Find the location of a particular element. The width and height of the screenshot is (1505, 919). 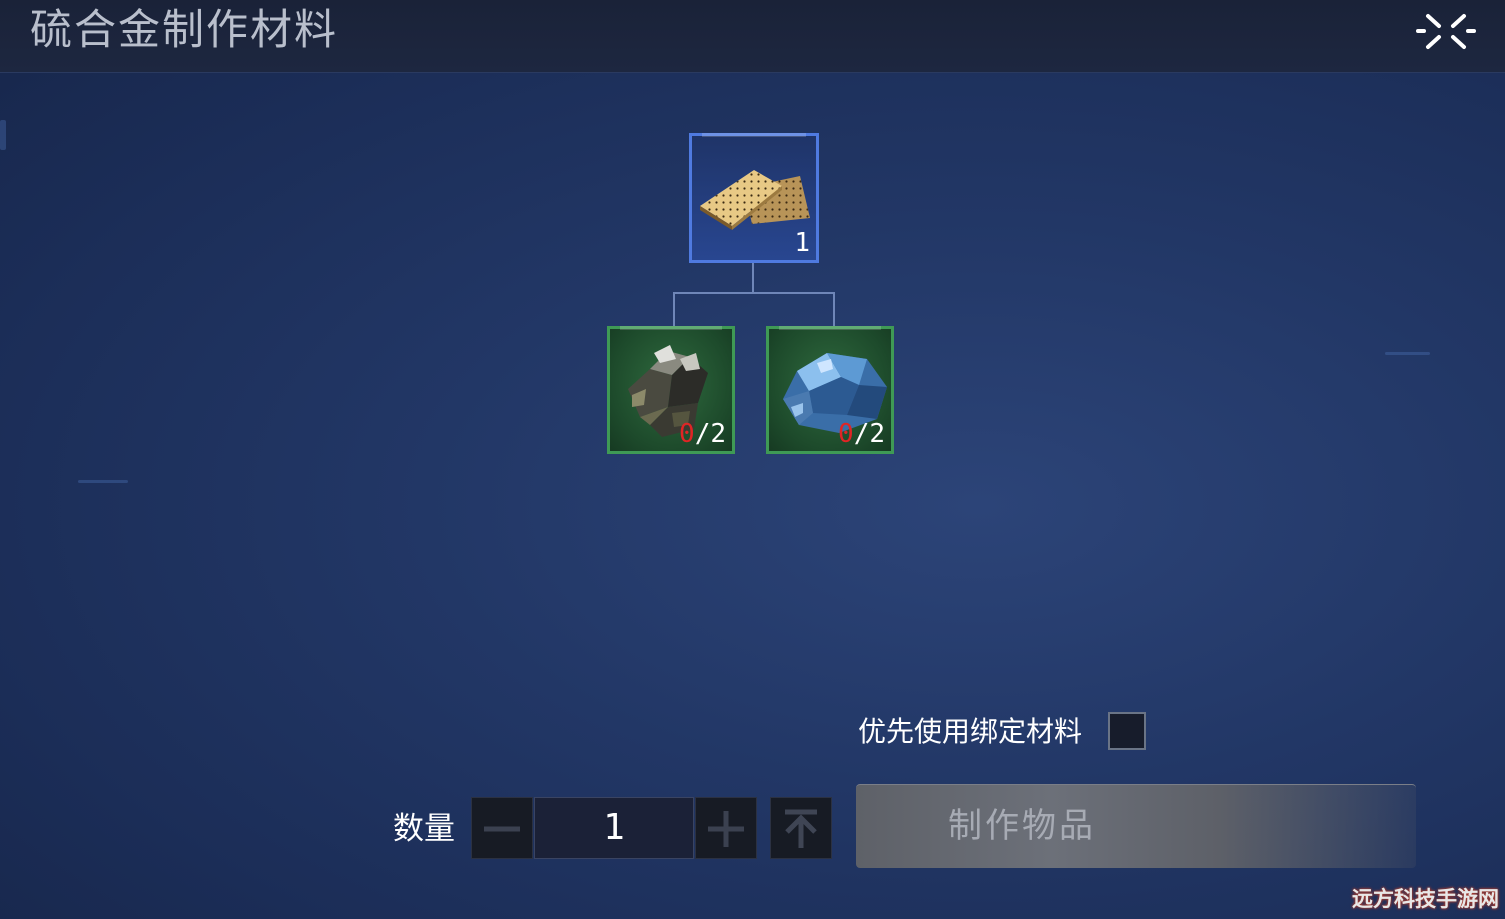

quantity-increase-button is located at coordinates (726, 828).